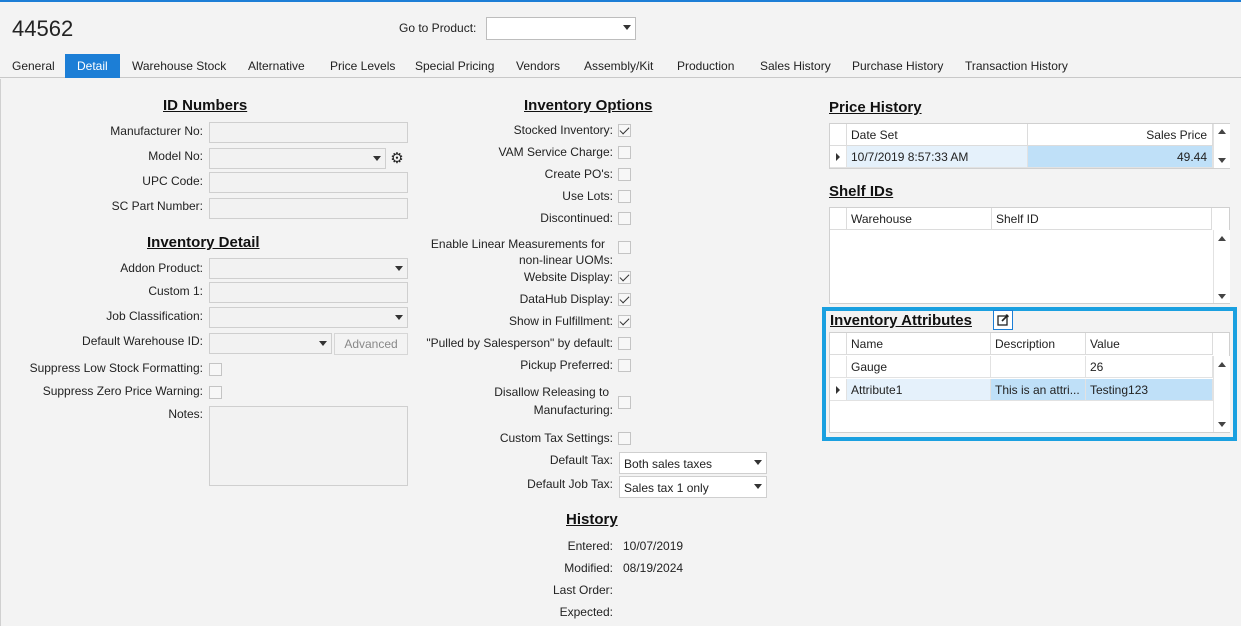  What do you see at coordinates (573, 410) in the screenshot?
I see `disallow-releasing-label-line2: Manufacturing:` at bounding box center [573, 410].